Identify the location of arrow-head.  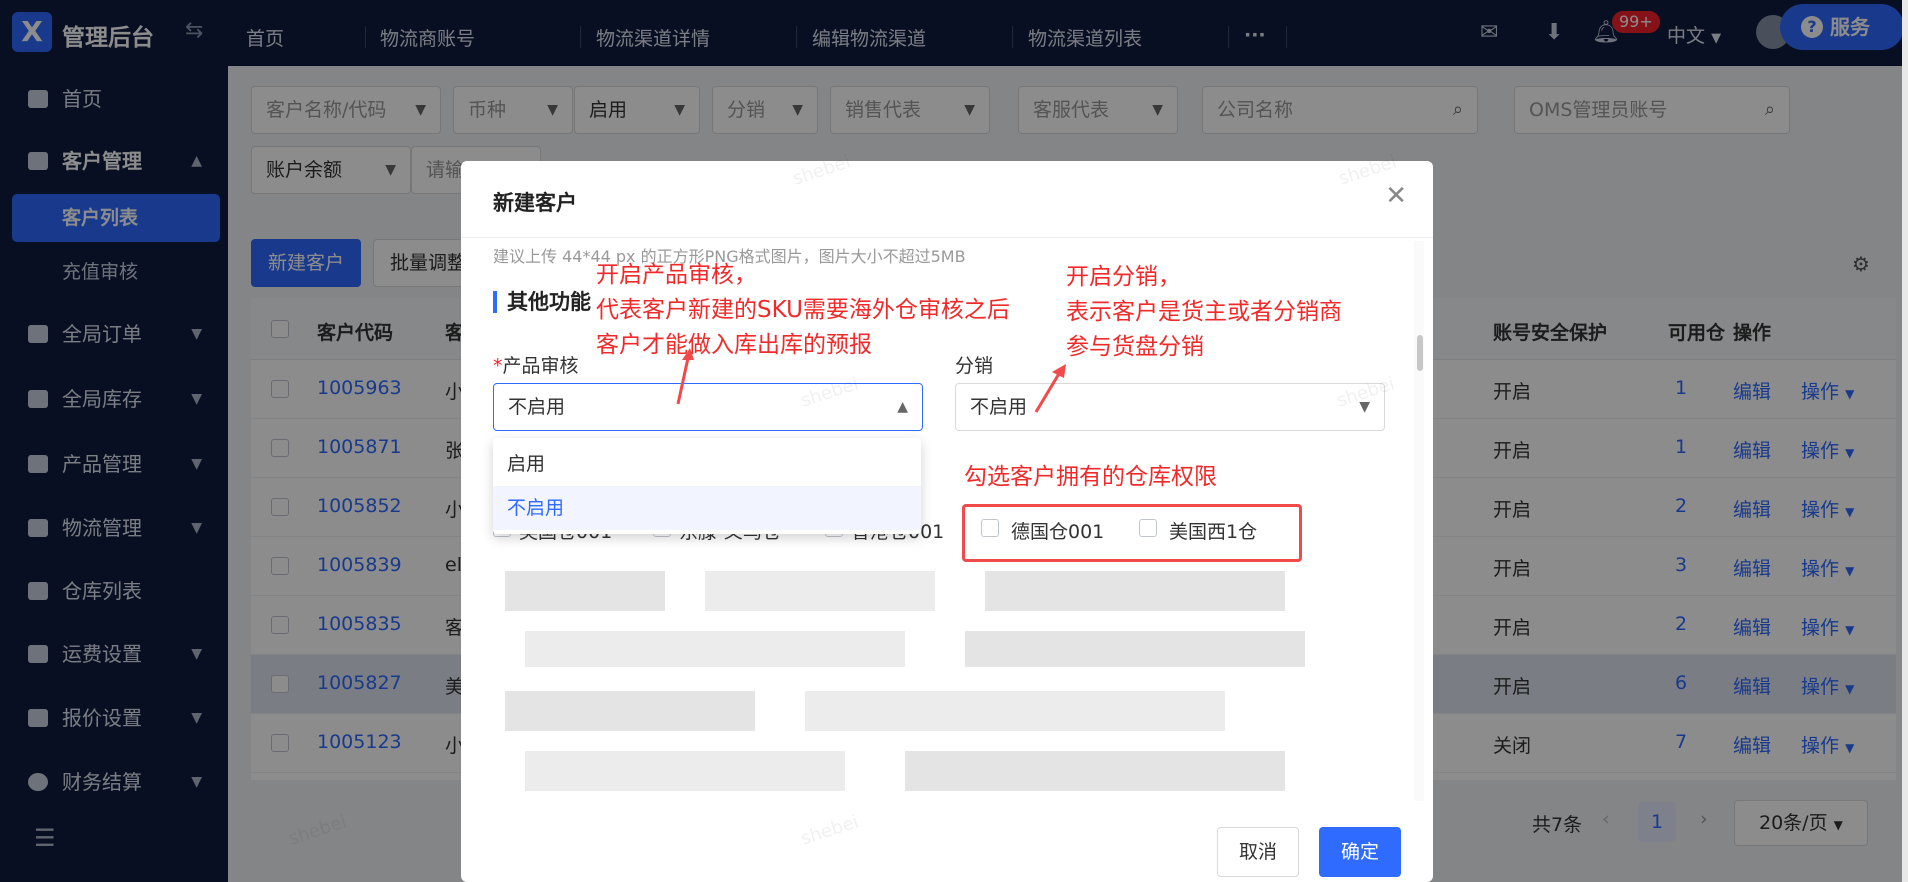
(688, 354).